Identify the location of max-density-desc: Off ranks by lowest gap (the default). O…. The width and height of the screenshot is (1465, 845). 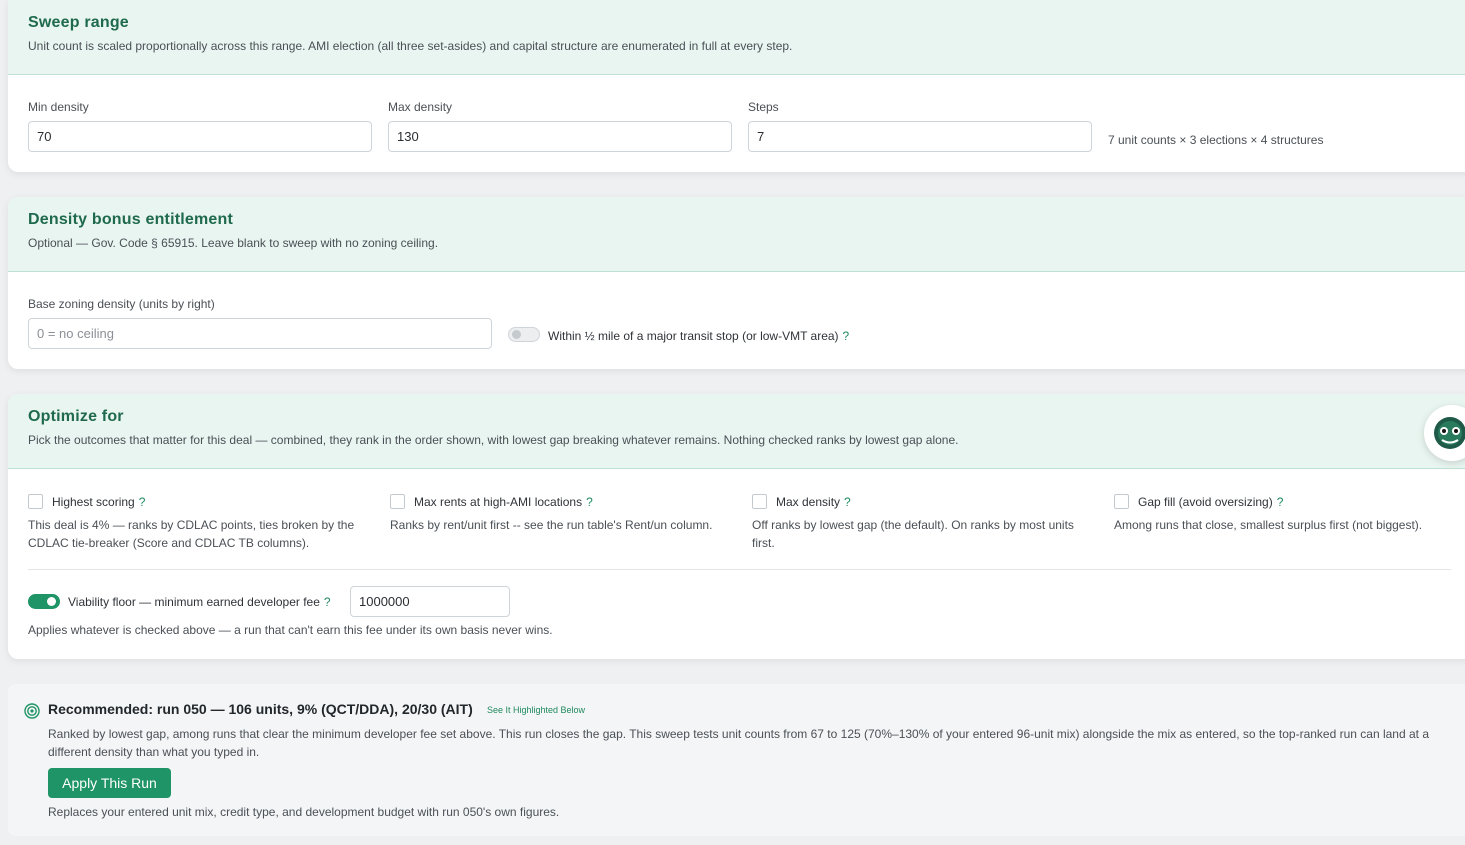
(913, 534).